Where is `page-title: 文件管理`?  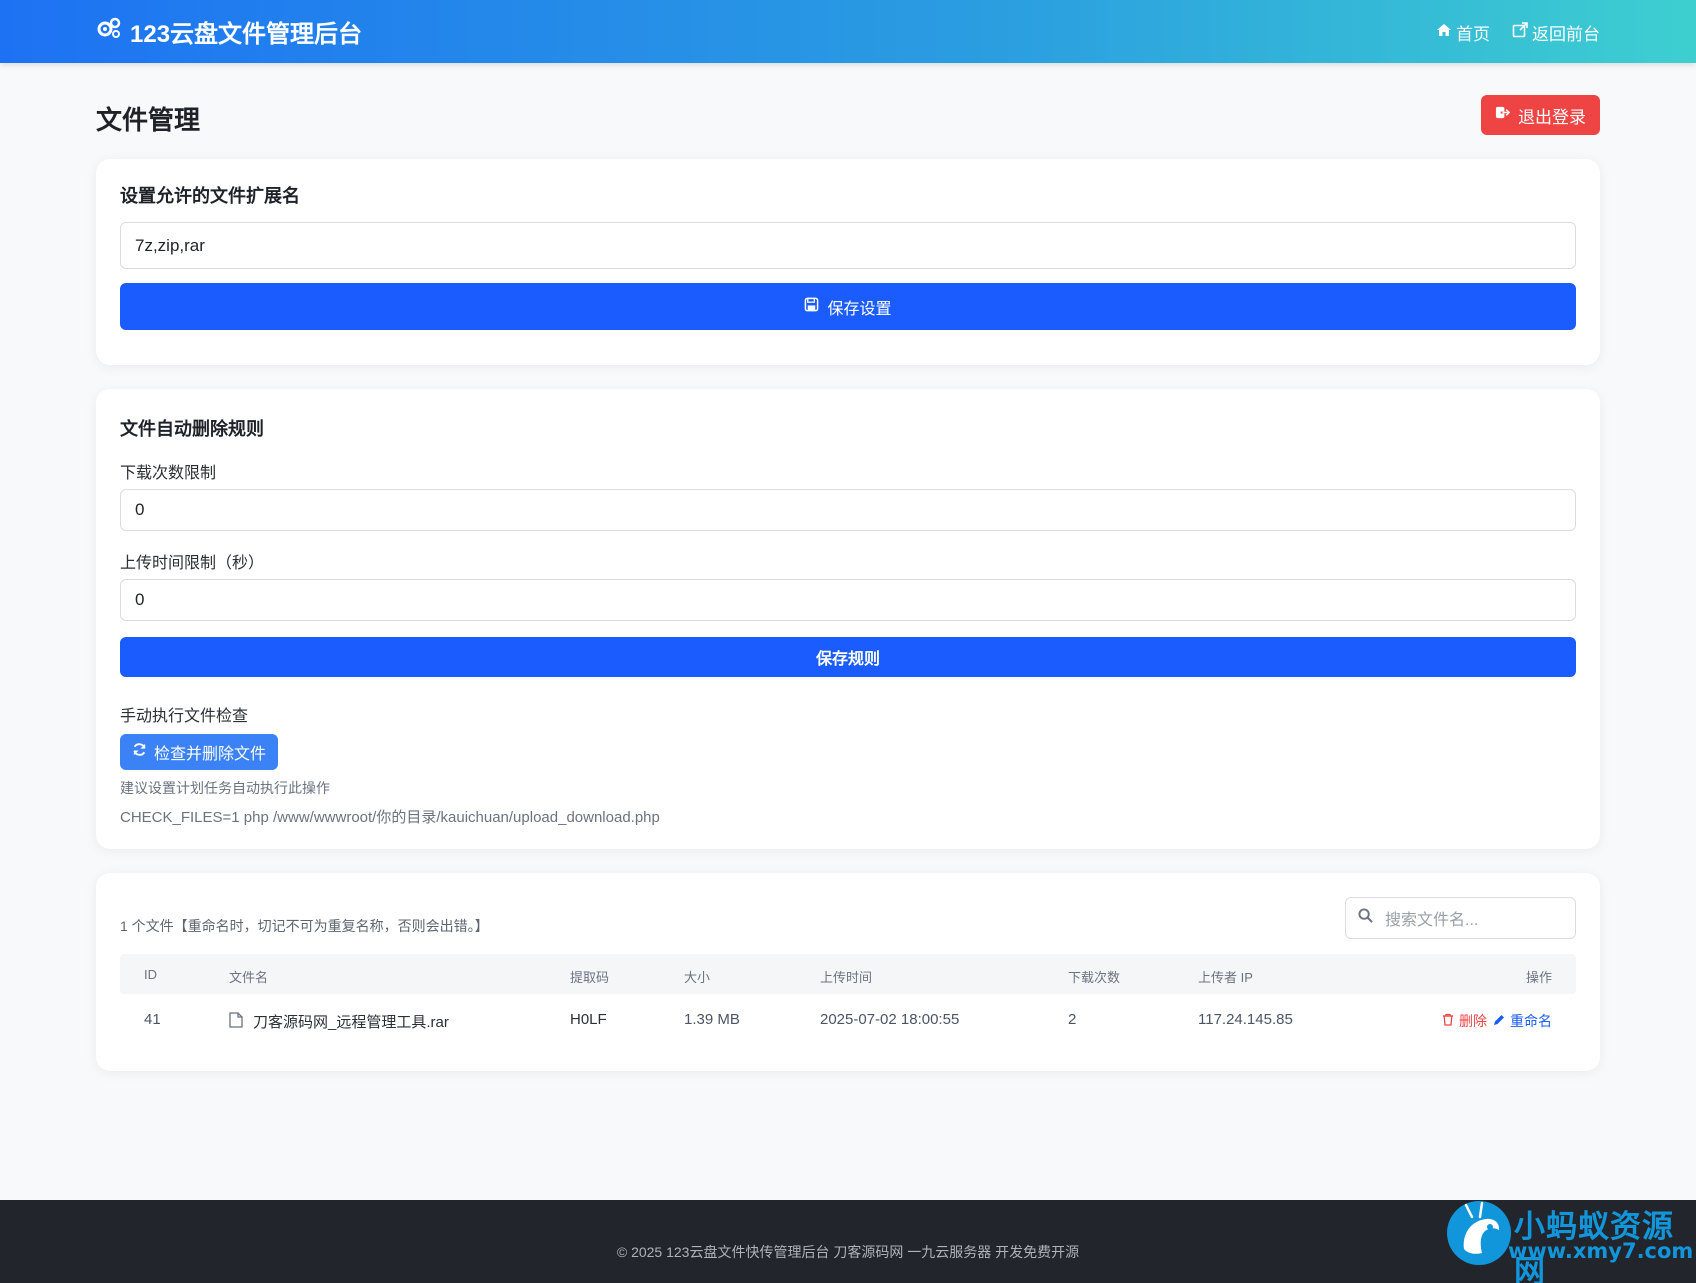
page-title: 文件管理 is located at coordinates (148, 120).